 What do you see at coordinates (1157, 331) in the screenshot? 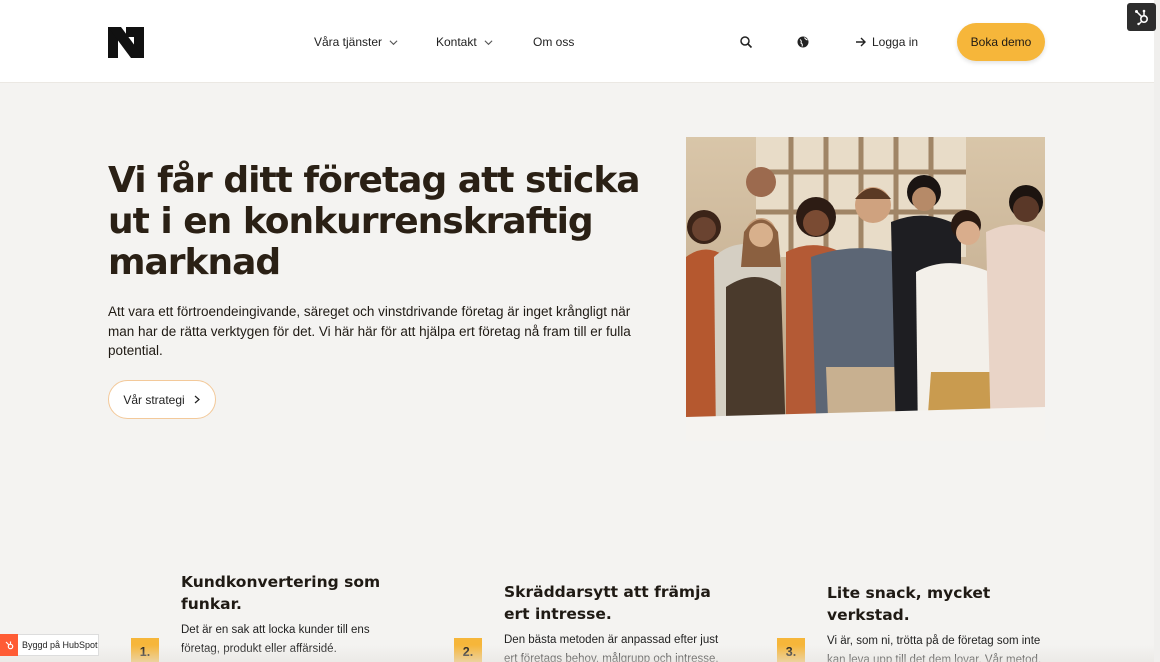
I see `scrollbar` at bounding box center [1157, 331].